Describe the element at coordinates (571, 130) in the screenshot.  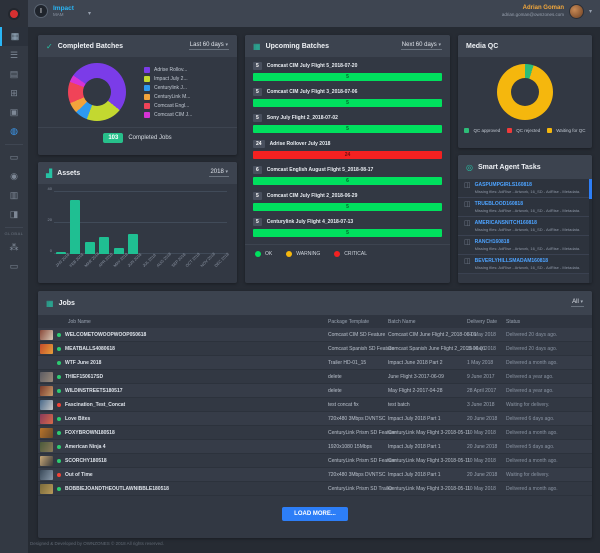
I see `legend-label: Waiting for QC` at that location.